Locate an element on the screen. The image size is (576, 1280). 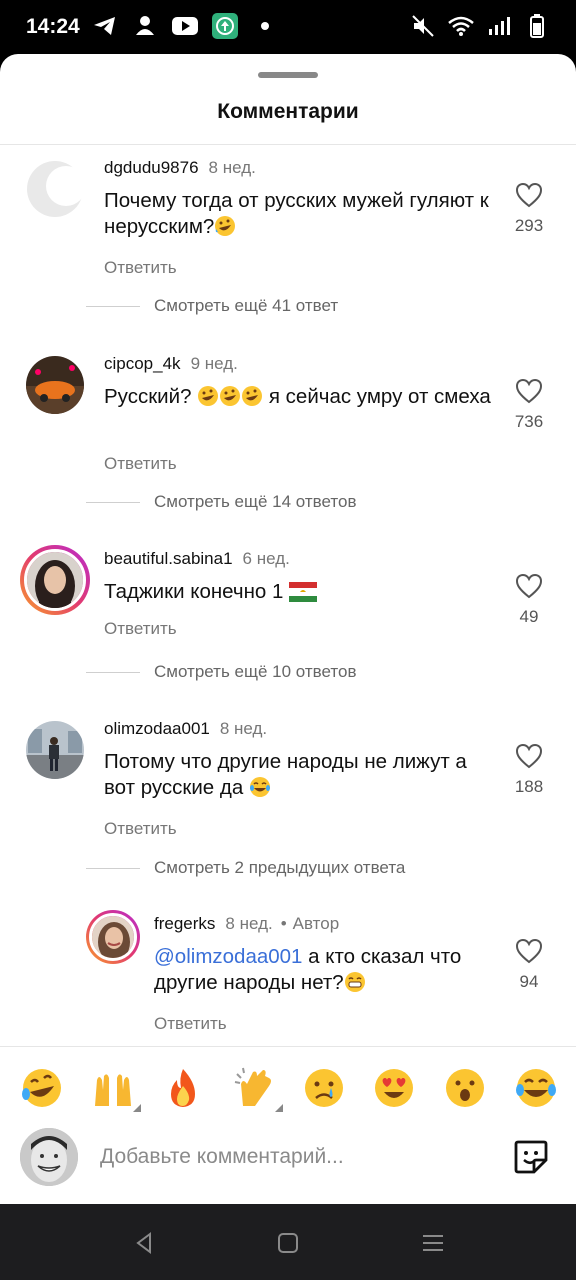
emoji-quick-bar is located at coordinates (288, 1089).